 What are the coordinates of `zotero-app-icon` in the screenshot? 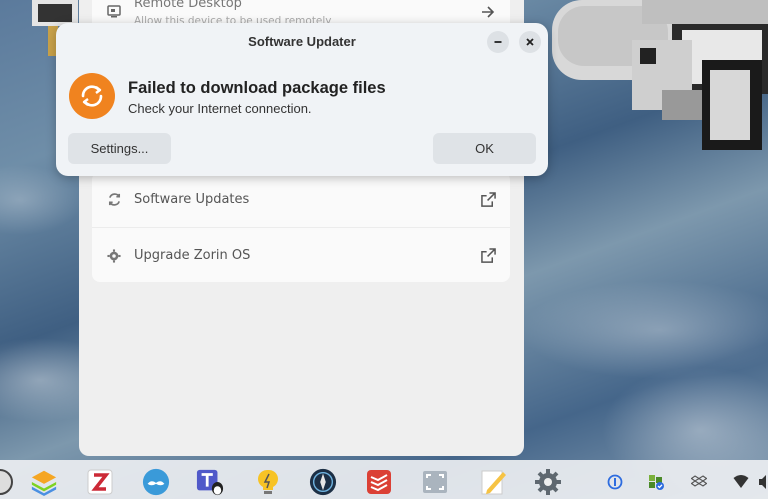 It's located at (100, 482).